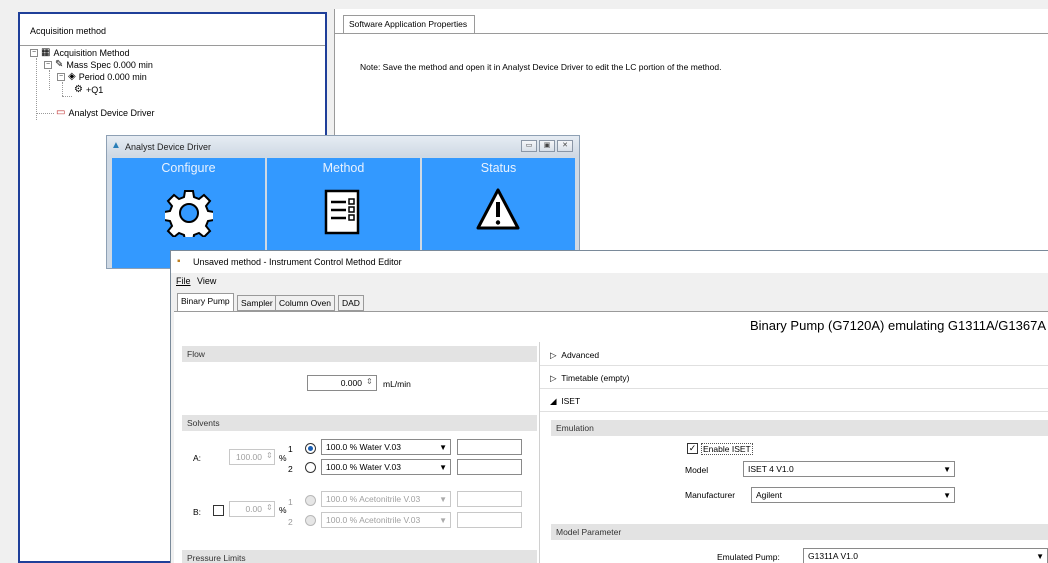  What do you see at coordinates (46, 52) in the screenshot?
I see `method-icon: ▦` at bounding box center [46, 52].